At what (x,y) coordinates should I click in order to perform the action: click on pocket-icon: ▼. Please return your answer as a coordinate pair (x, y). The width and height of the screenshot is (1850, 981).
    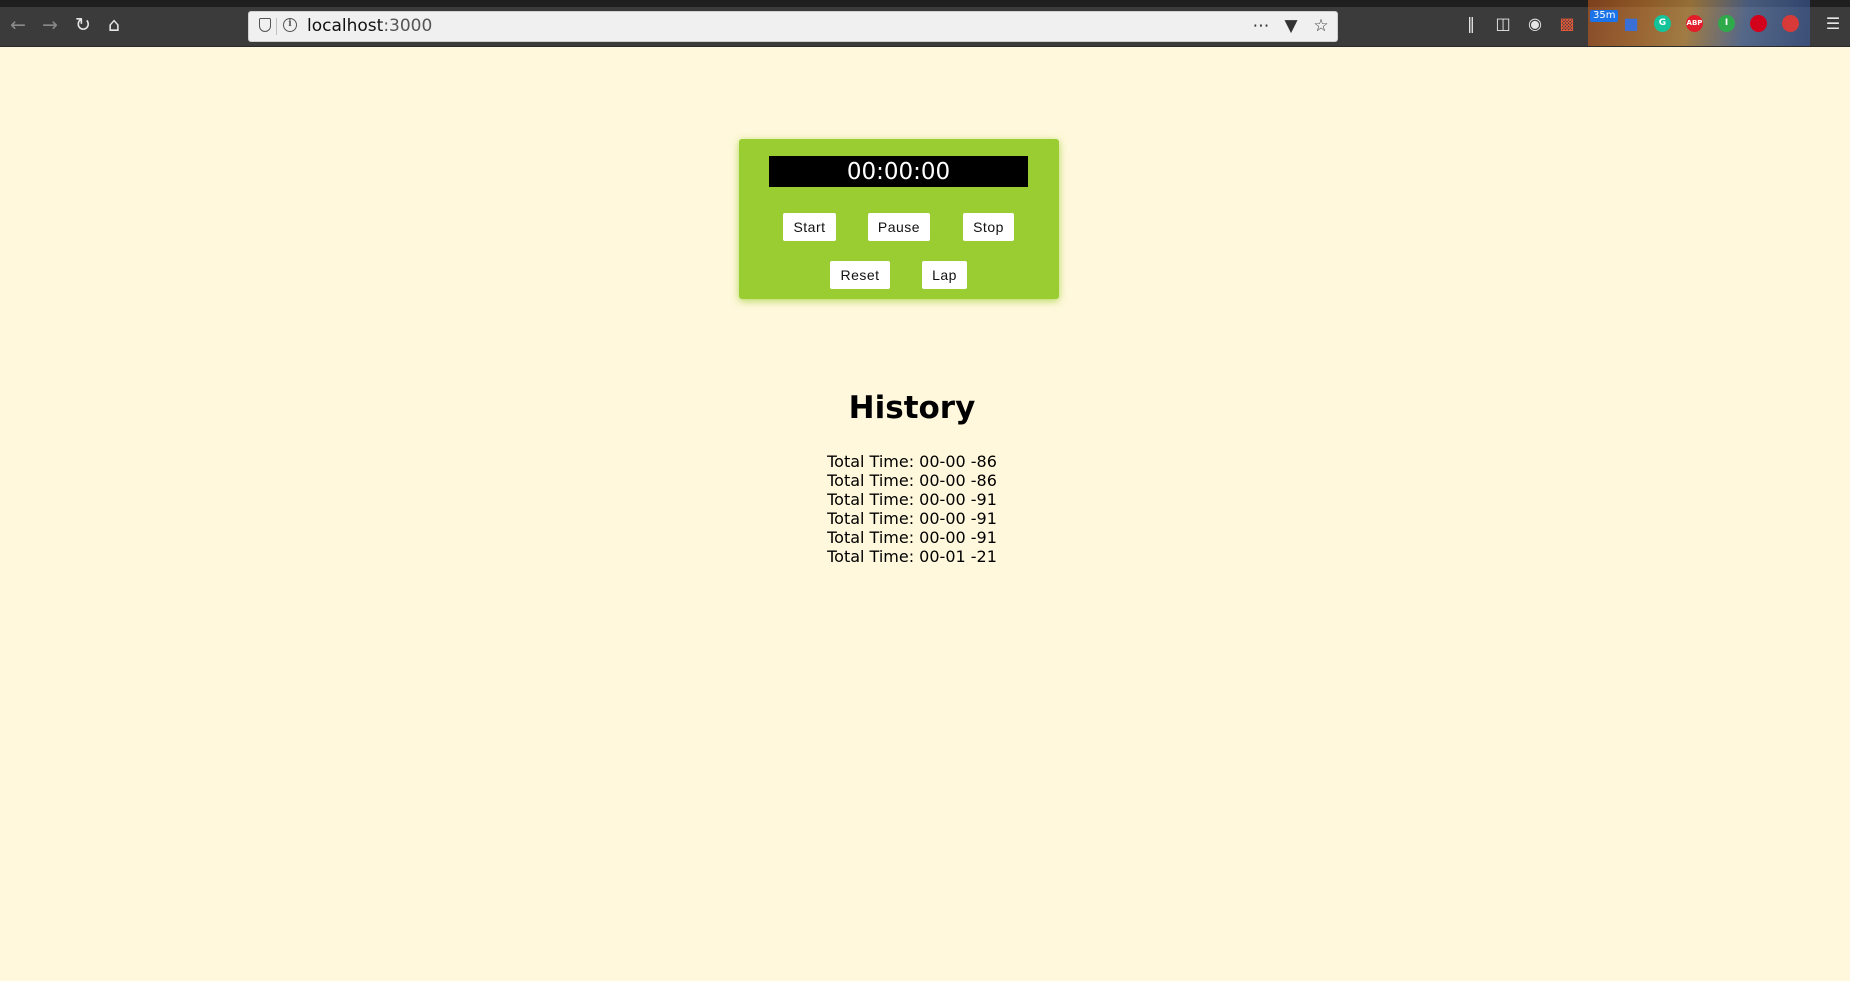
    Looking at the image, I should click on (1291, 26).